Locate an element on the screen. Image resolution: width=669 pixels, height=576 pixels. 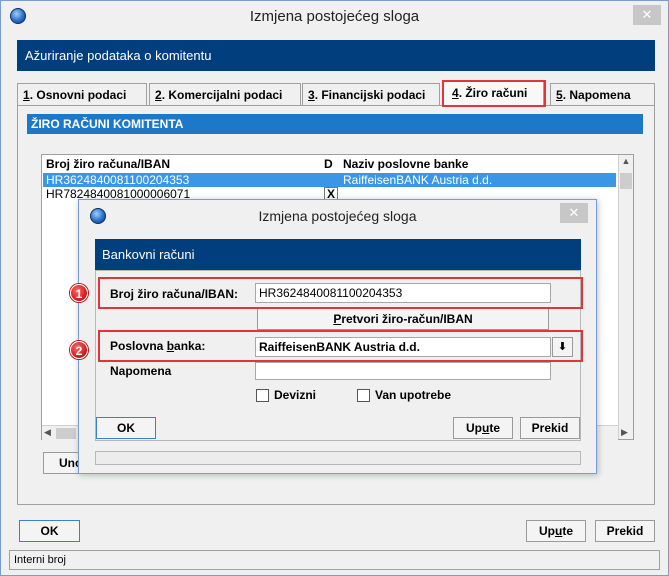
tab-label: . Financijski podaci is located at coordinates (370, 95).